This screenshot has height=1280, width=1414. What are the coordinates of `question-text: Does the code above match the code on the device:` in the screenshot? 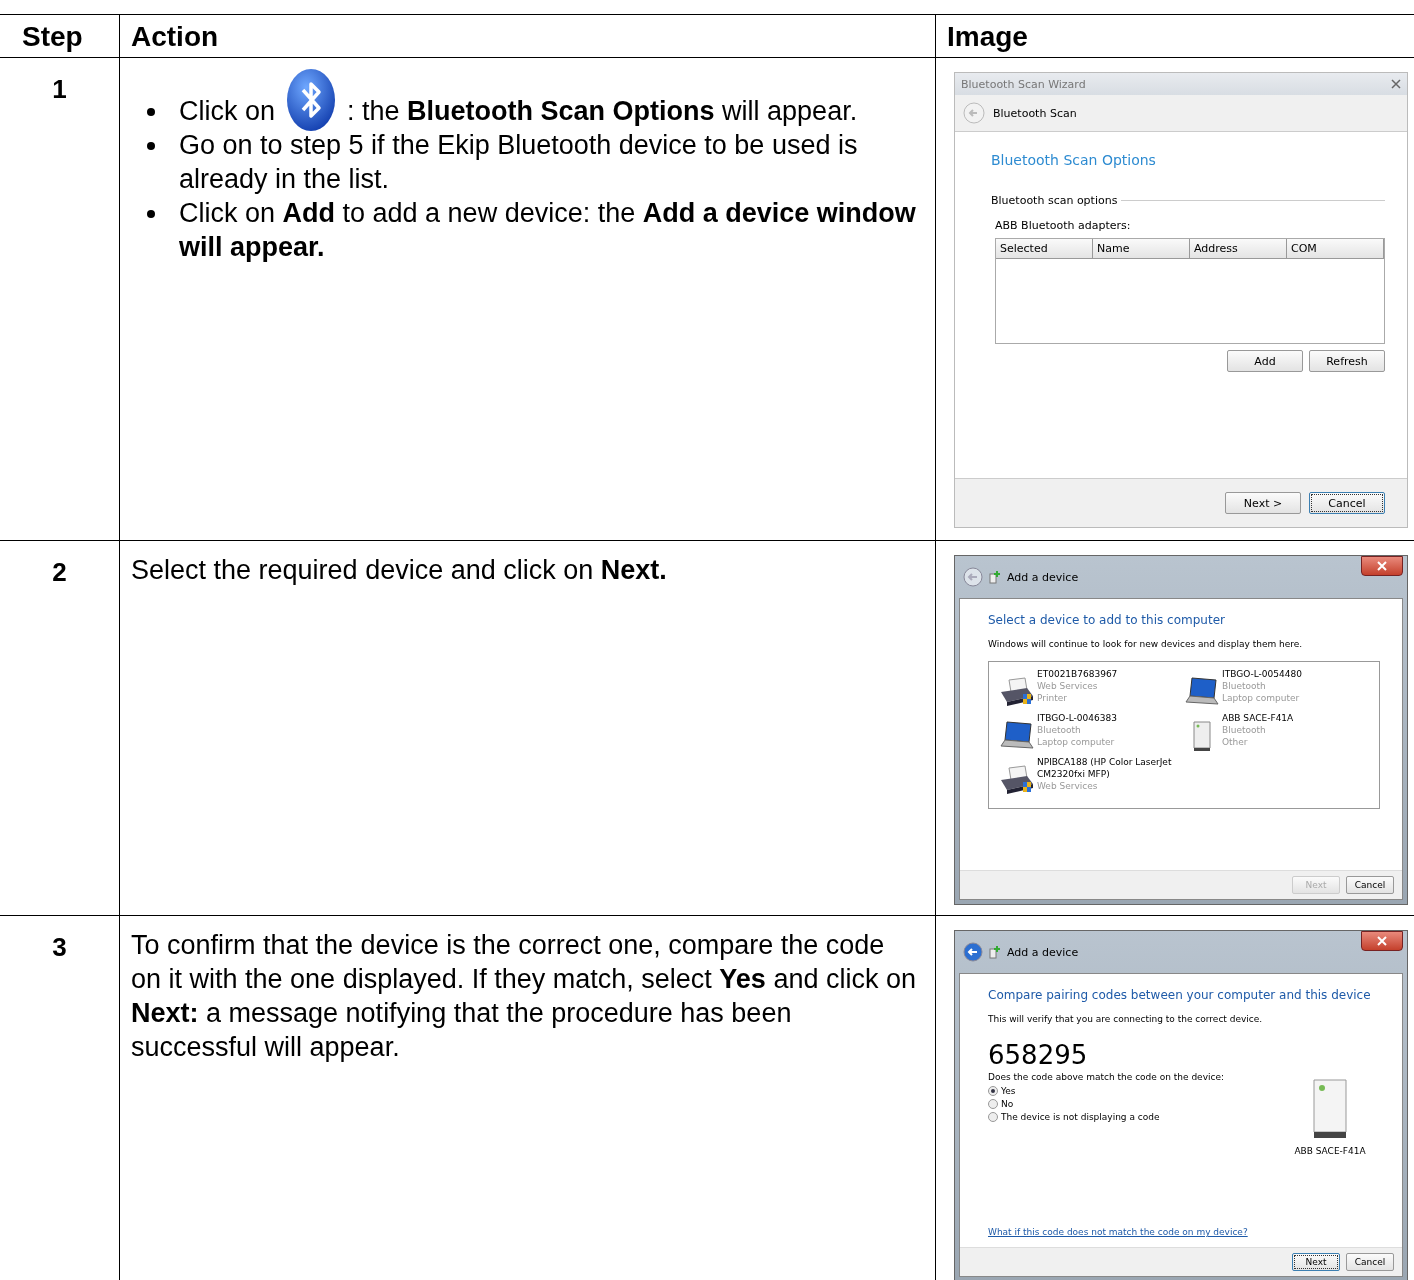 It's located at (1106, 1077).